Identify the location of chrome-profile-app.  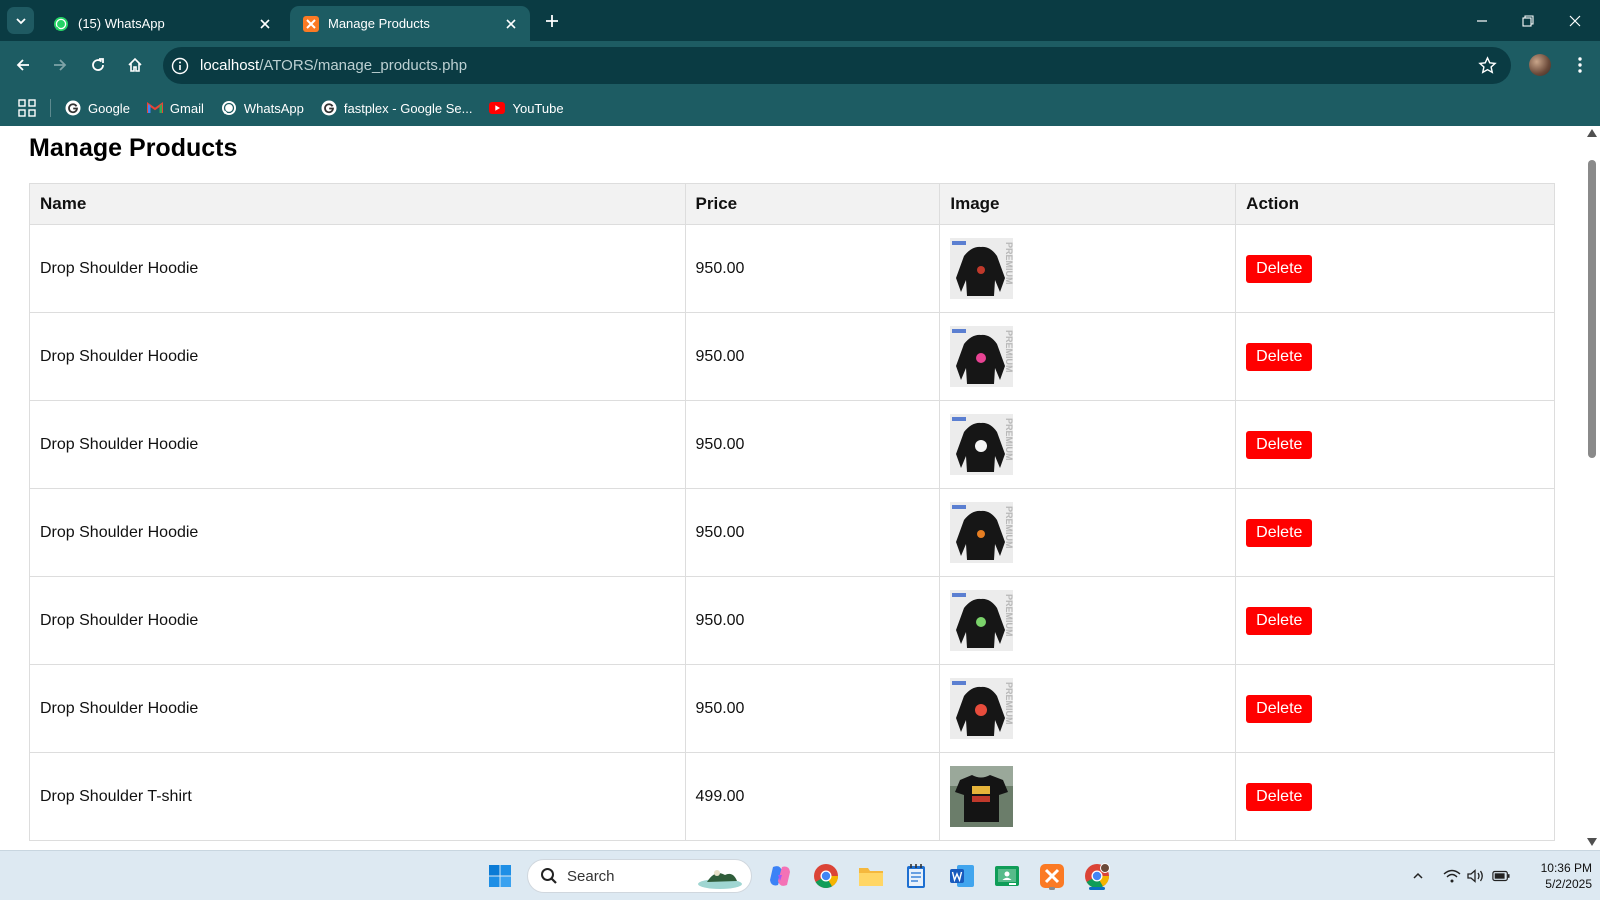
(1097, 876).